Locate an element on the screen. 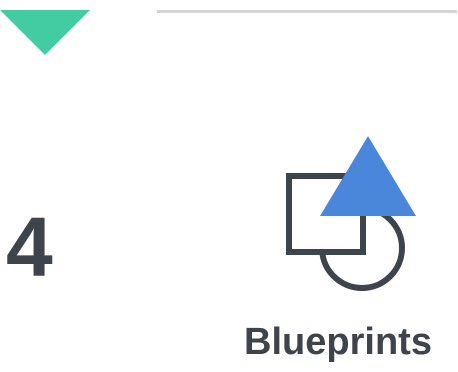 This screenshot has height=372, width=458. shapes-icon is located at coordinates (351, 213).